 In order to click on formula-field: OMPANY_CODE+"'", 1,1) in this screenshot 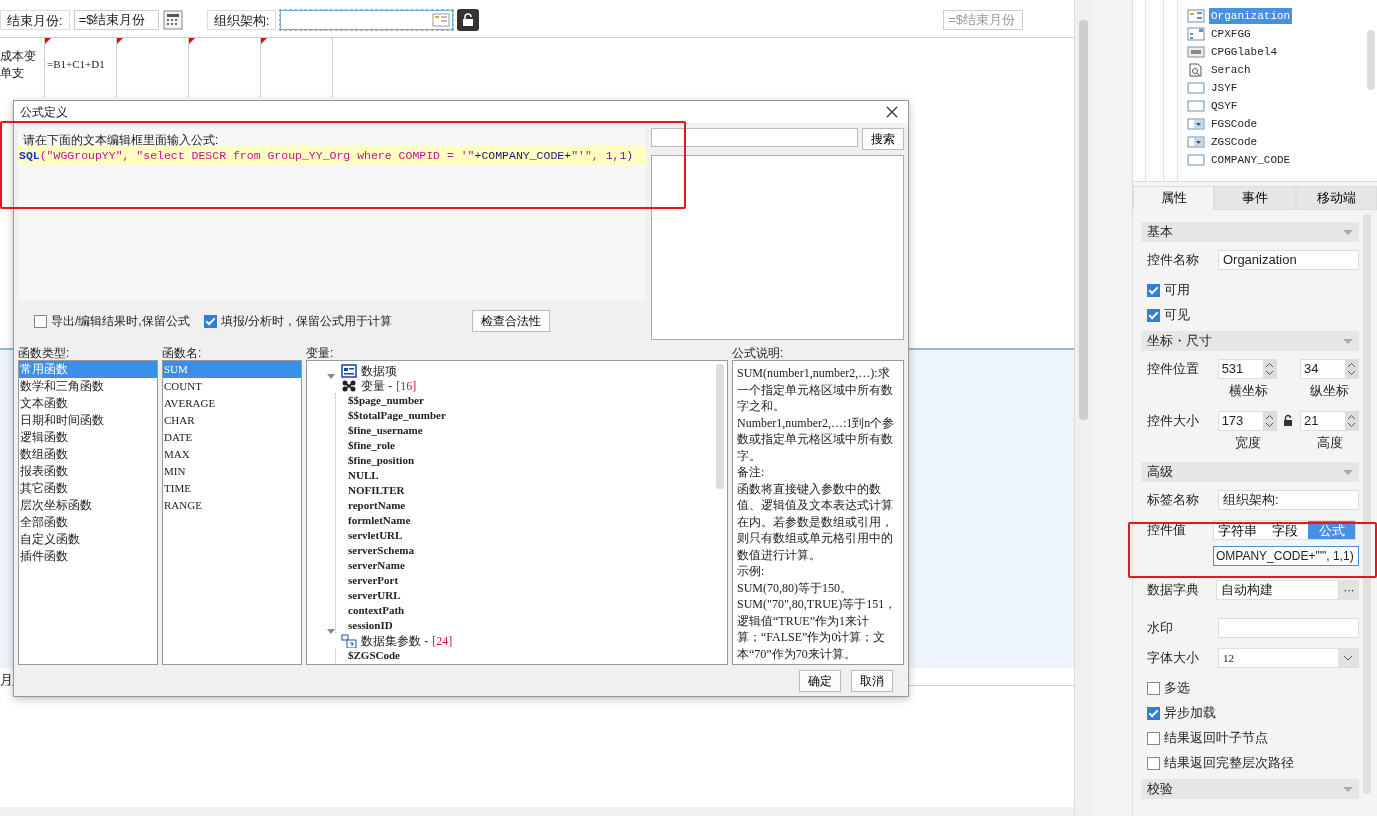, I will do `click(1286, 556)`.